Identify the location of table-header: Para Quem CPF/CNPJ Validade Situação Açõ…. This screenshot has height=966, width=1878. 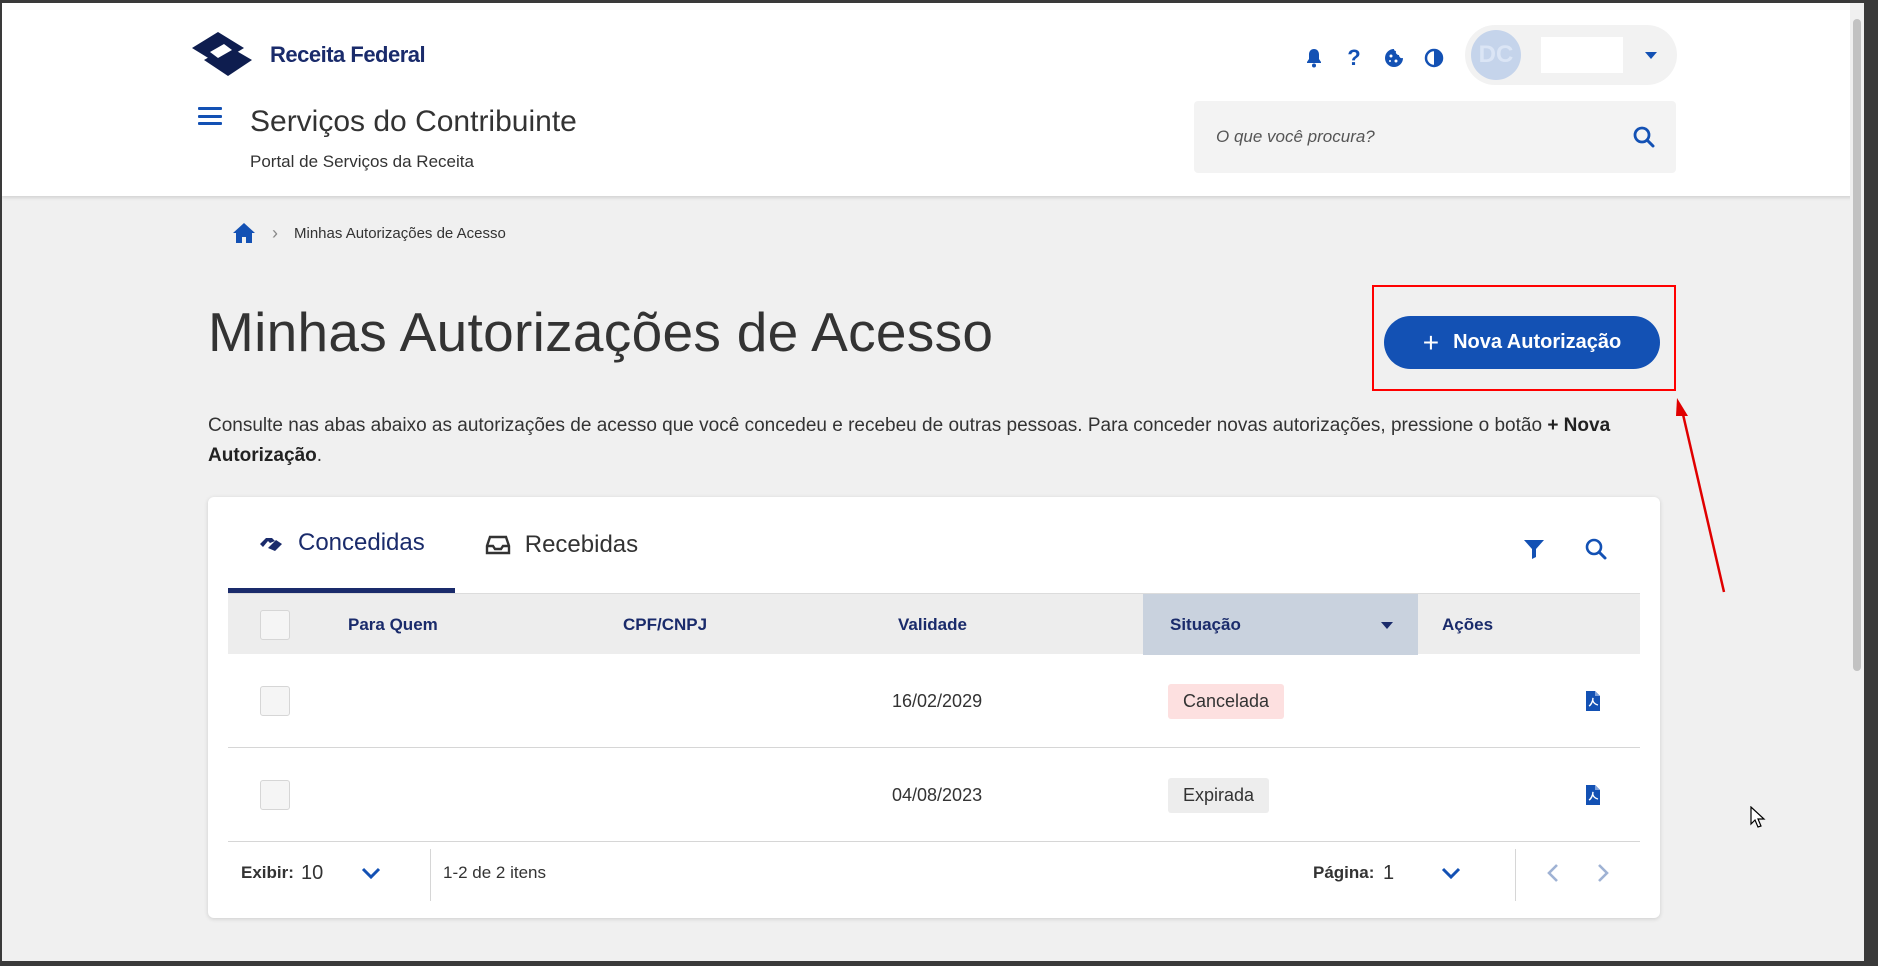
(934, 624).